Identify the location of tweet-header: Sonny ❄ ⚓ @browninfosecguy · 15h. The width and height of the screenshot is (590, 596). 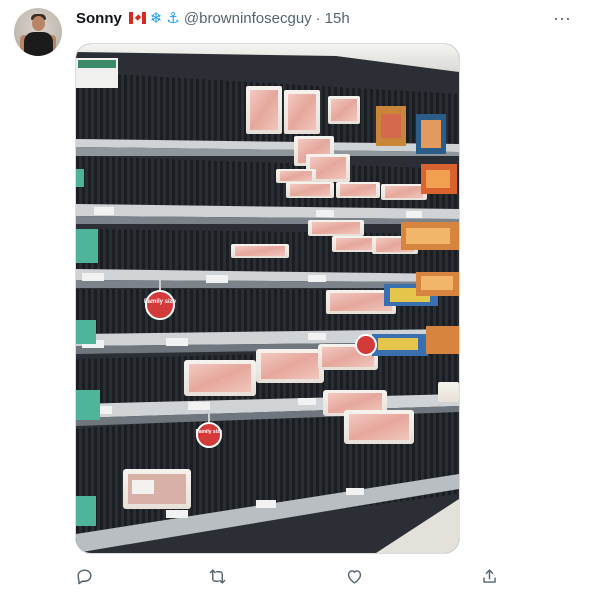
(213, 18).